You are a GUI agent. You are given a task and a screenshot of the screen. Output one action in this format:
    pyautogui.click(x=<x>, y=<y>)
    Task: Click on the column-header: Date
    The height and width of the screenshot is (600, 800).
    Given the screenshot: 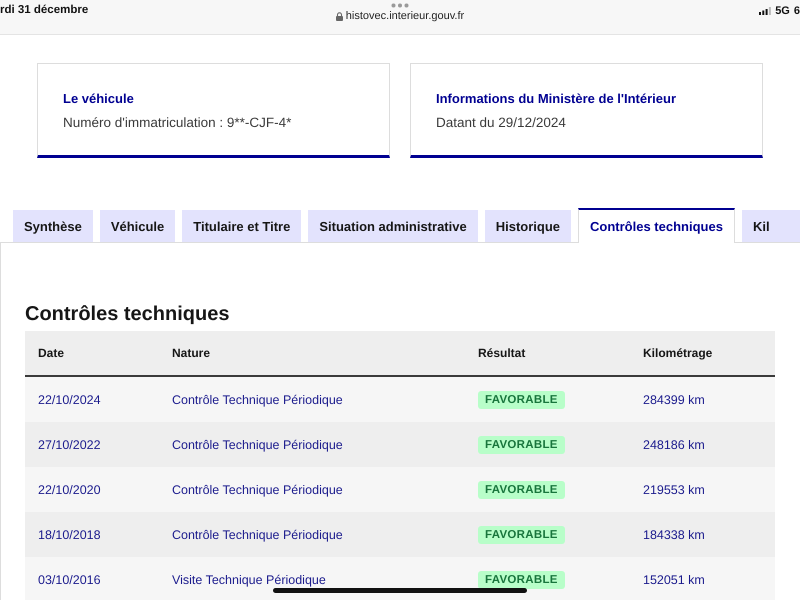 What is the action you would take?
    pyautogui.click(x=51, y=353)
    